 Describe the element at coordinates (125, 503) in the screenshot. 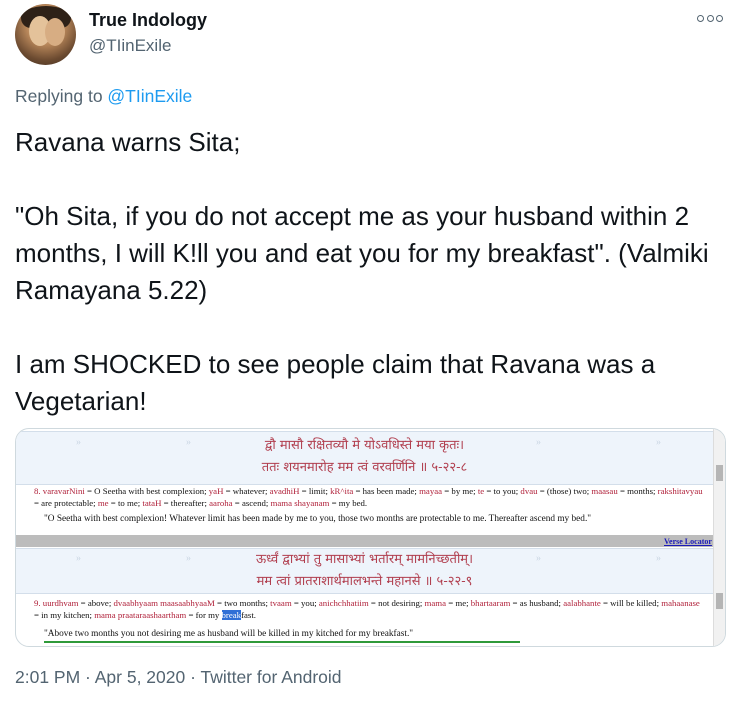

I see `term-meaning: = to me;` at that location.